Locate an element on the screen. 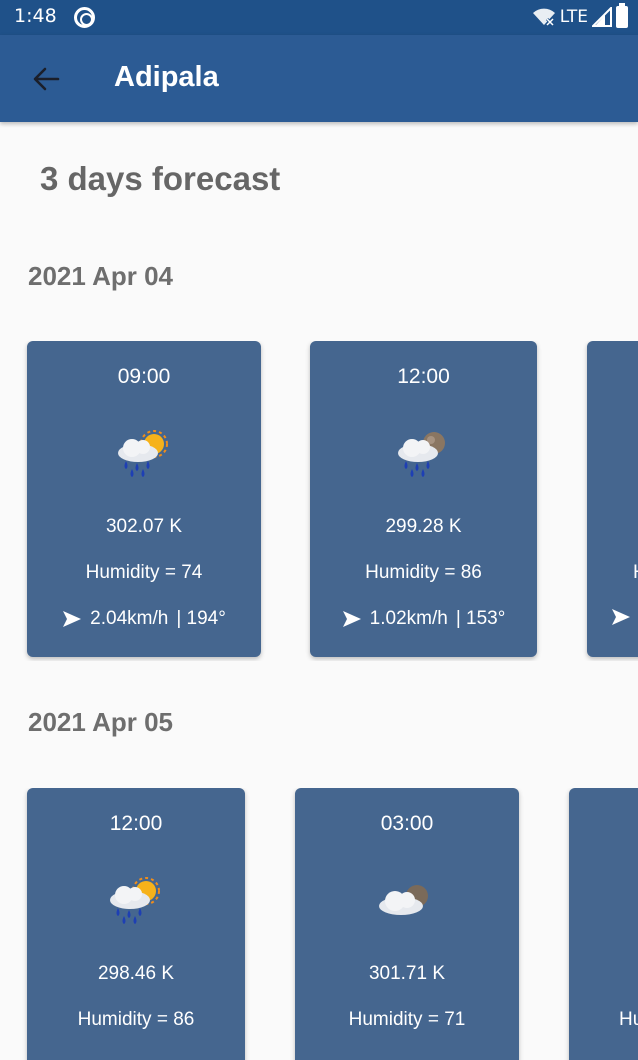 The image size is (638, 1060). forecast-card-partial: Hu is located at coordinates (603, 924).